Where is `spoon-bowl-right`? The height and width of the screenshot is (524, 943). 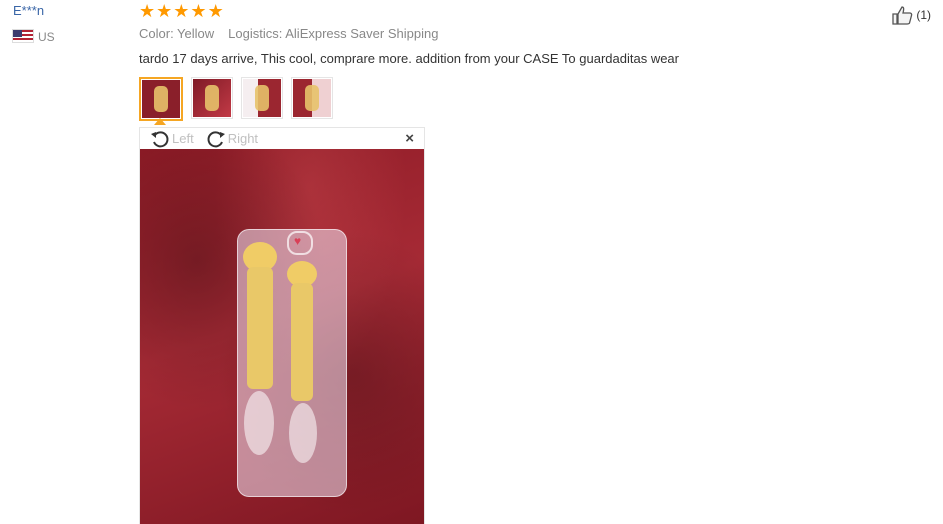
spoon-bowl-right is located at coordinates (303, 433).